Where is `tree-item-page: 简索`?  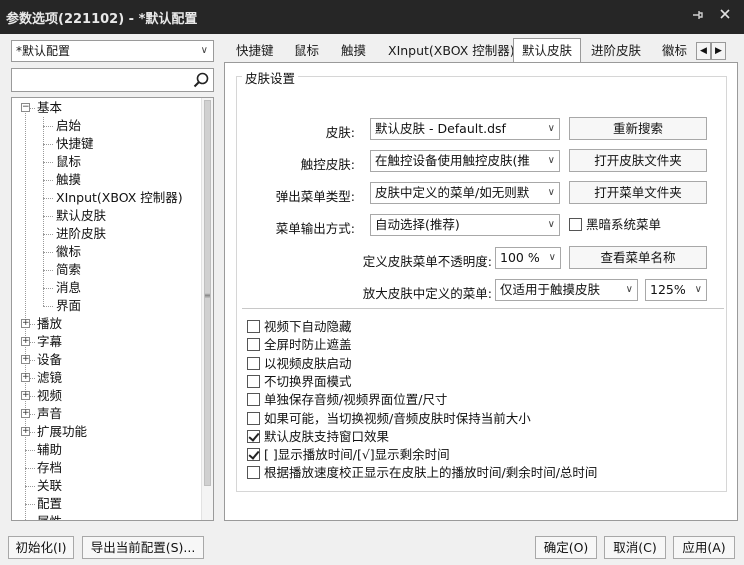
tree-item-page: 简索 is located at coordinates (68, 270).